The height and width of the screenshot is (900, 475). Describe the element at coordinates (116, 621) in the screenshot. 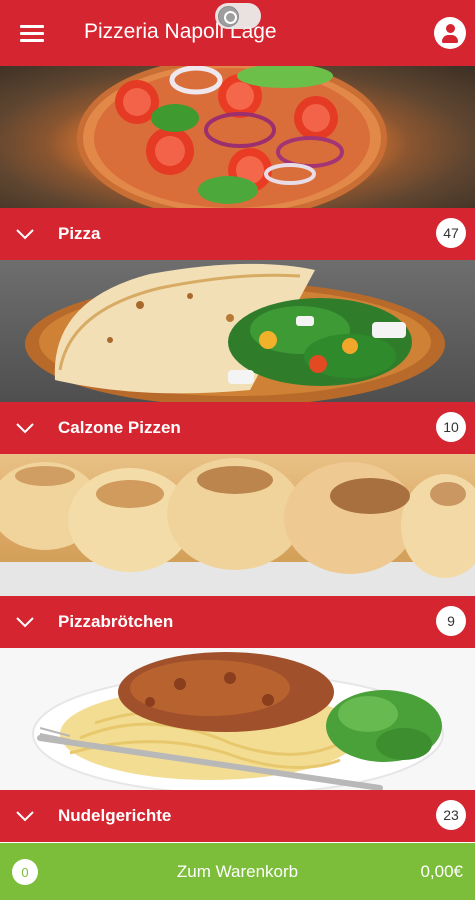

I see `category-label: Pizzabrötchen` at that location.